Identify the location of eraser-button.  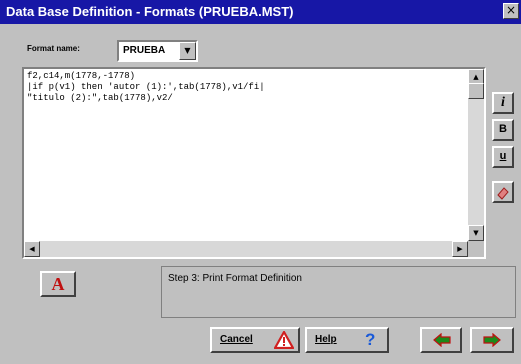
(503, 192).